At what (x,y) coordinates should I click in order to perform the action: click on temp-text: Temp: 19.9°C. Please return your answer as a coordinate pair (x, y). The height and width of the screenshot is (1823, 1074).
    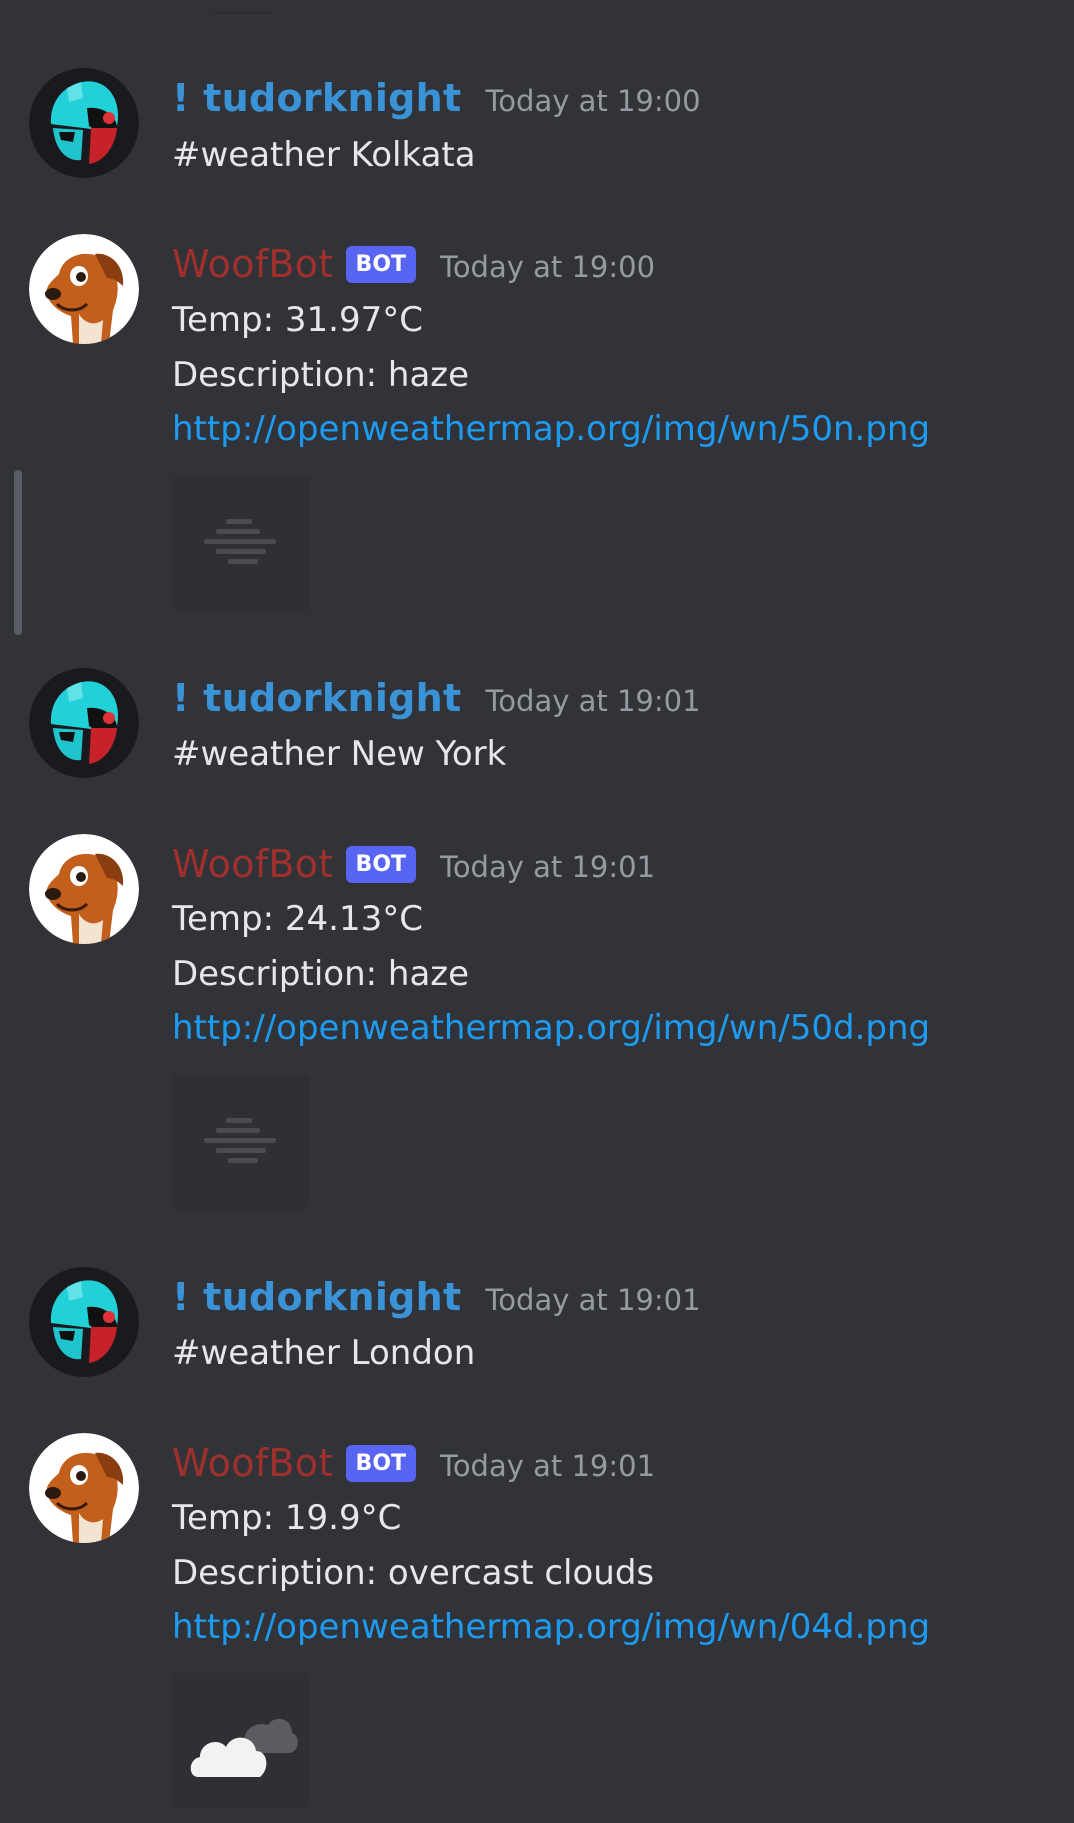
    Looking at the image, I should click on (287, 1518).